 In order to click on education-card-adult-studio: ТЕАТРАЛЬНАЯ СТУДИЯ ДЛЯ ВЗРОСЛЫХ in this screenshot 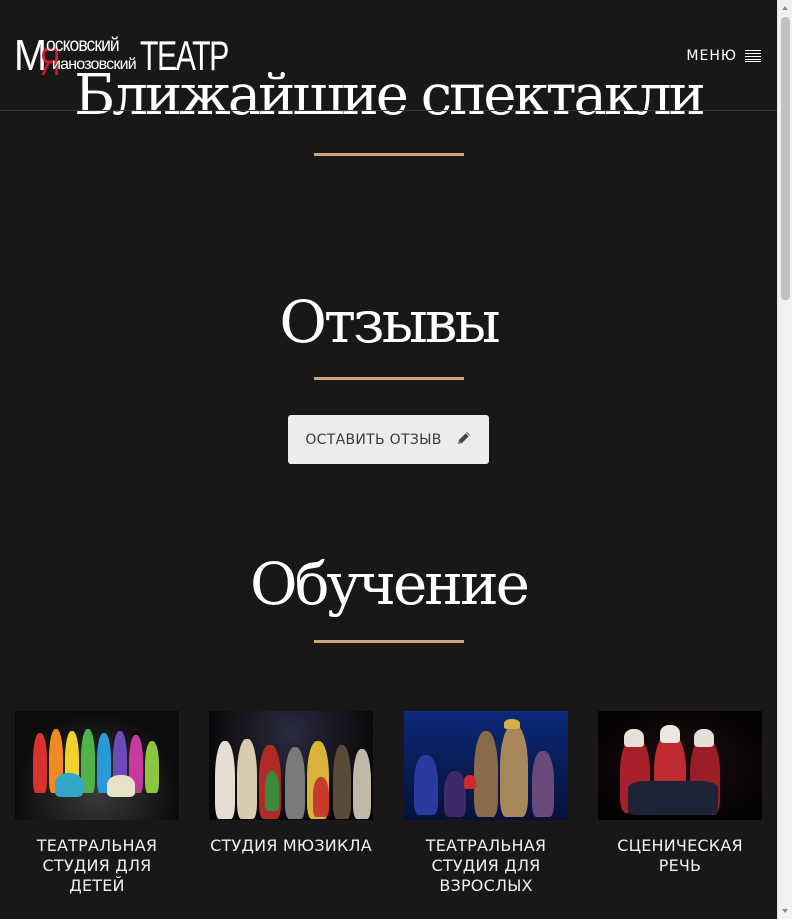, I will do `click(486, 803)`.